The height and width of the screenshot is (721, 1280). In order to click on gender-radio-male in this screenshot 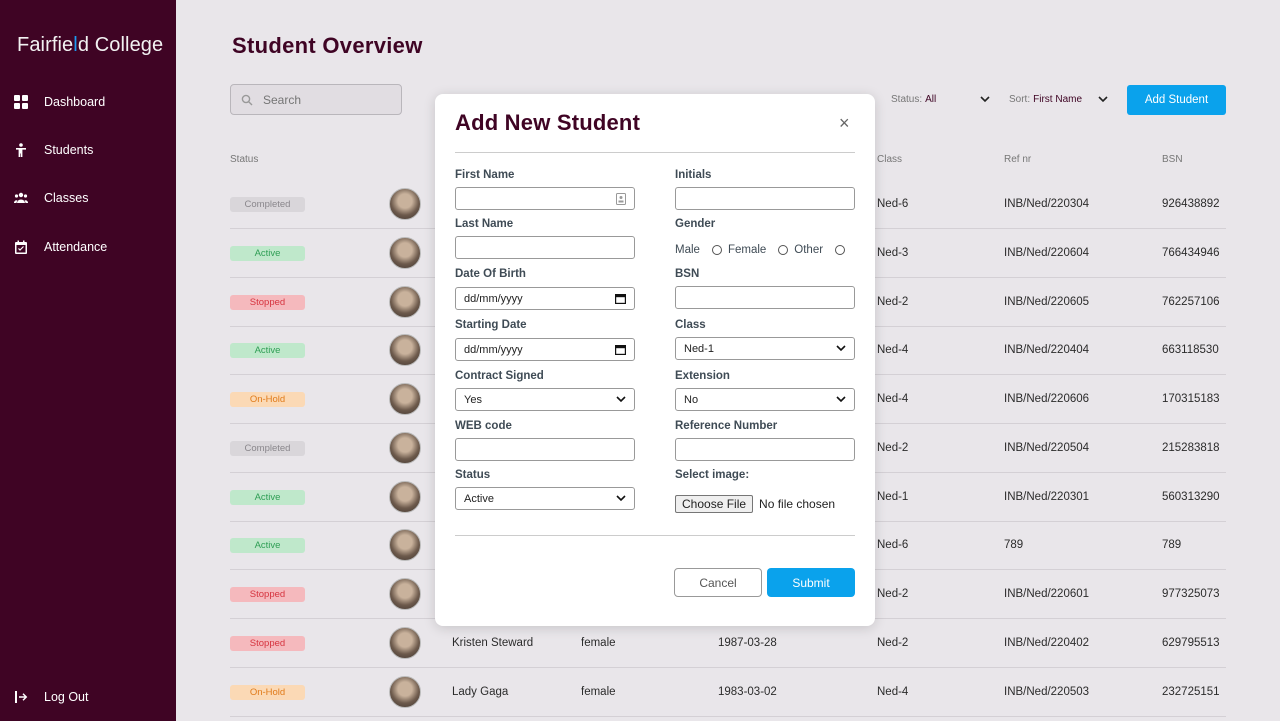, I will do `click(716, 250)`.